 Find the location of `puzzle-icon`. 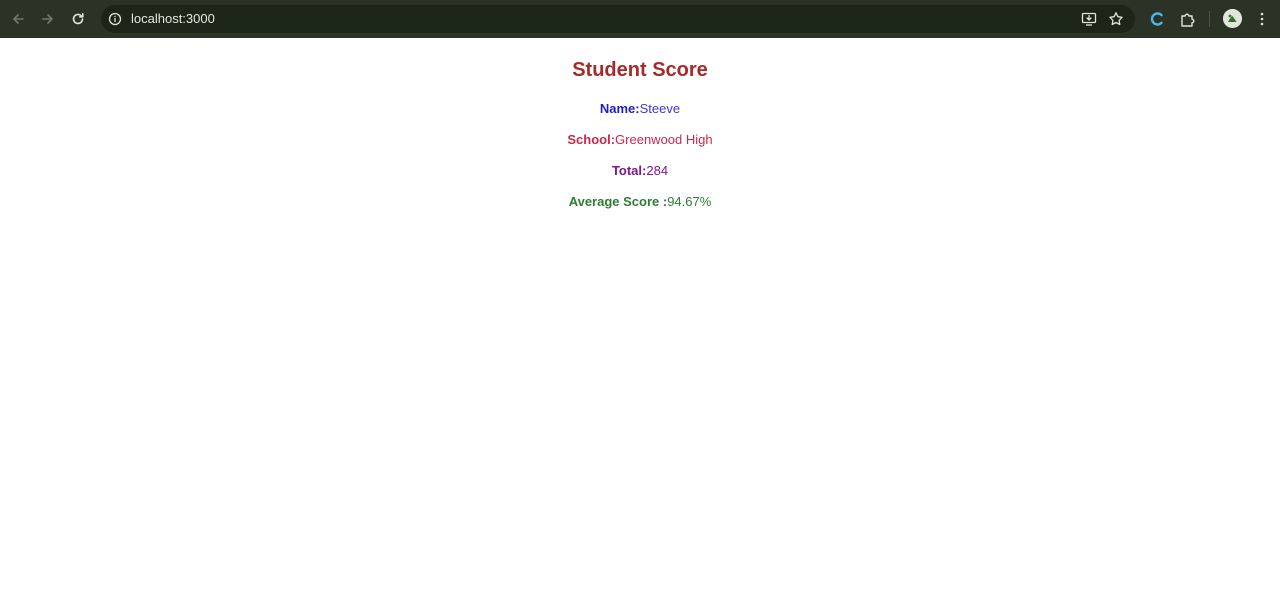

puzzle-icon is located at coordinates (1188, 19).